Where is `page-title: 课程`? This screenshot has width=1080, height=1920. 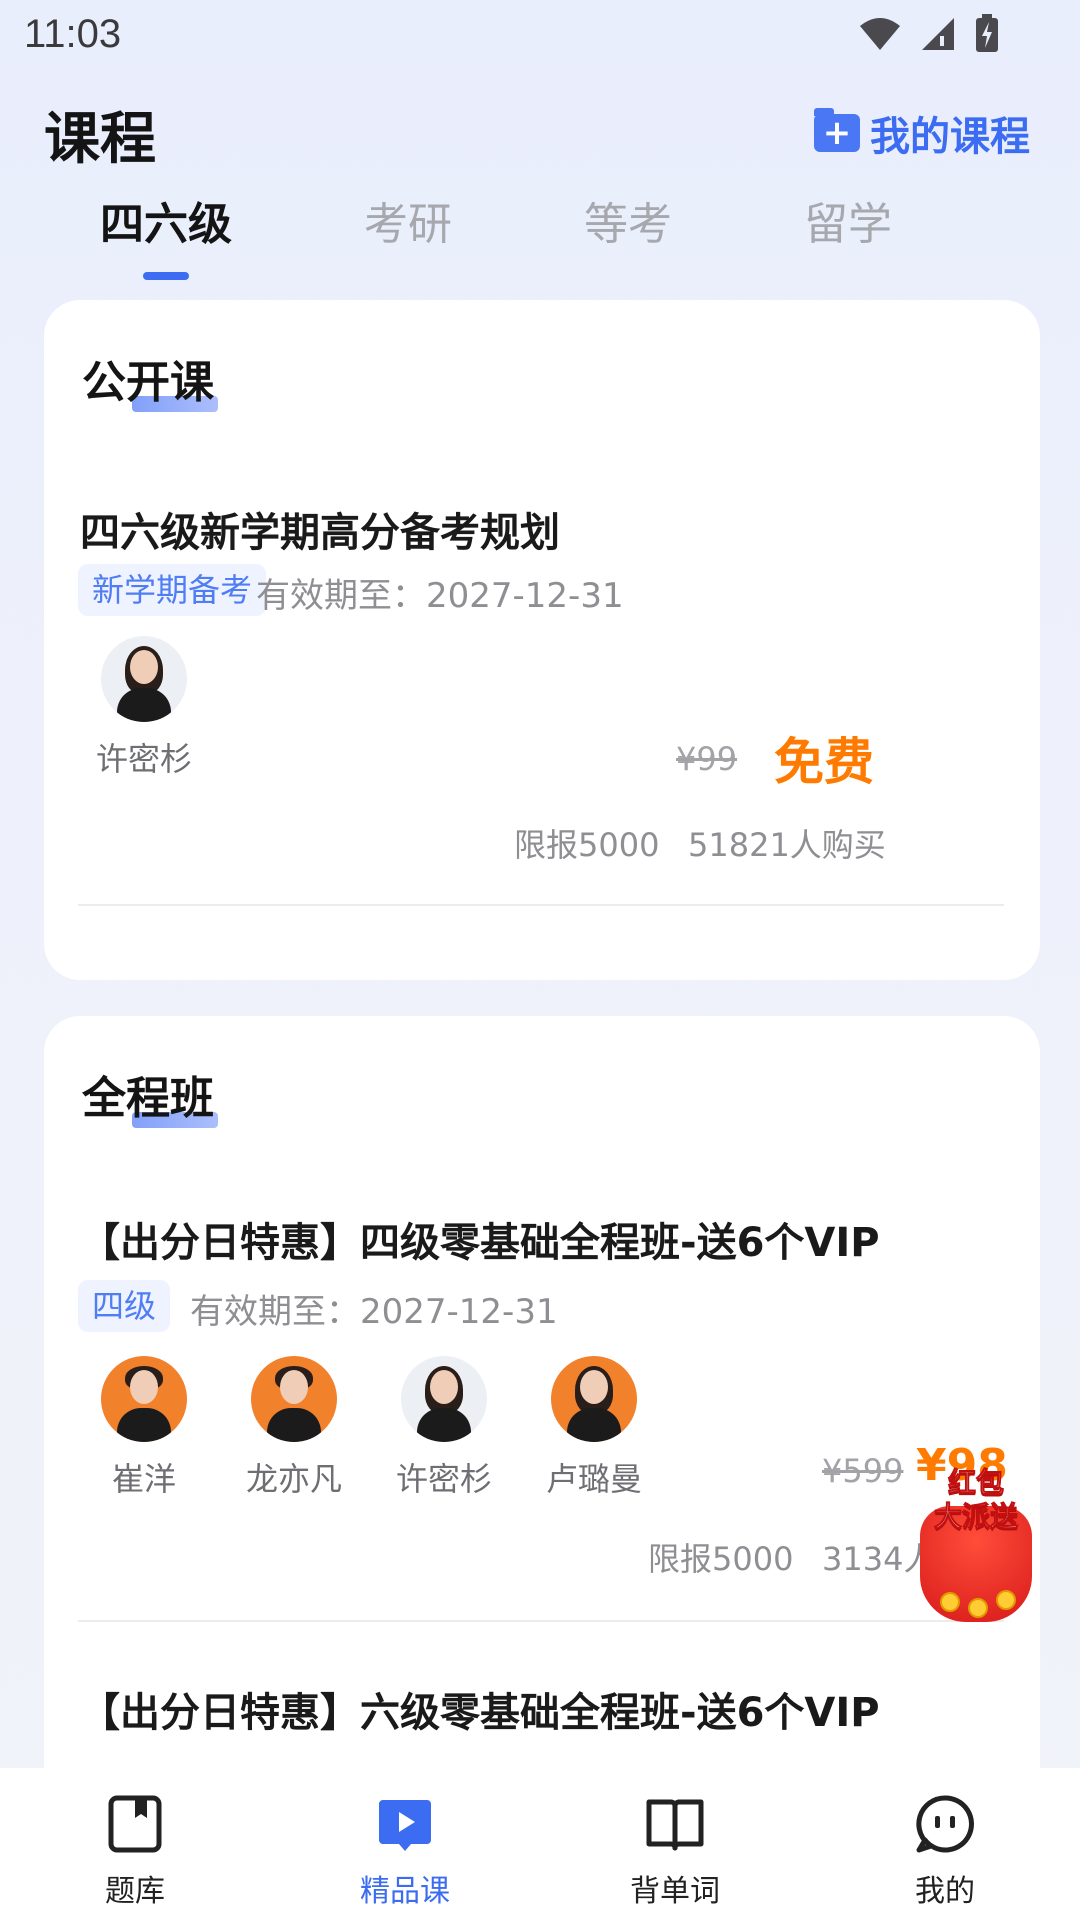
page-title: 课程 is located at coordinates (100, 139).